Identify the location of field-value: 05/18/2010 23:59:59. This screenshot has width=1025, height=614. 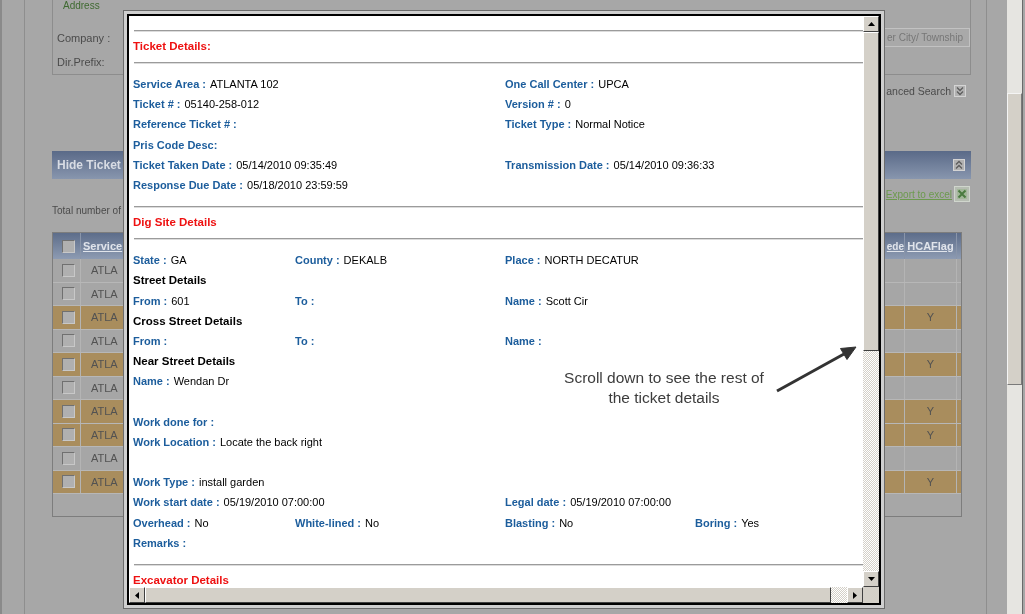
(297, 184).